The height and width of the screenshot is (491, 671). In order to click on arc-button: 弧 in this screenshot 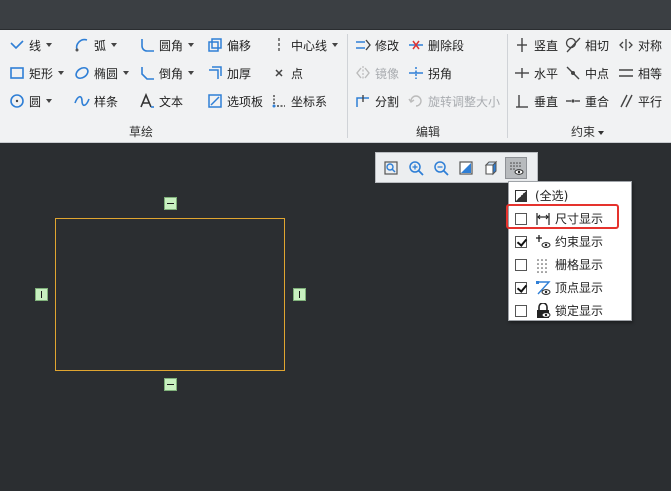, I will do `click(96, 45)`.